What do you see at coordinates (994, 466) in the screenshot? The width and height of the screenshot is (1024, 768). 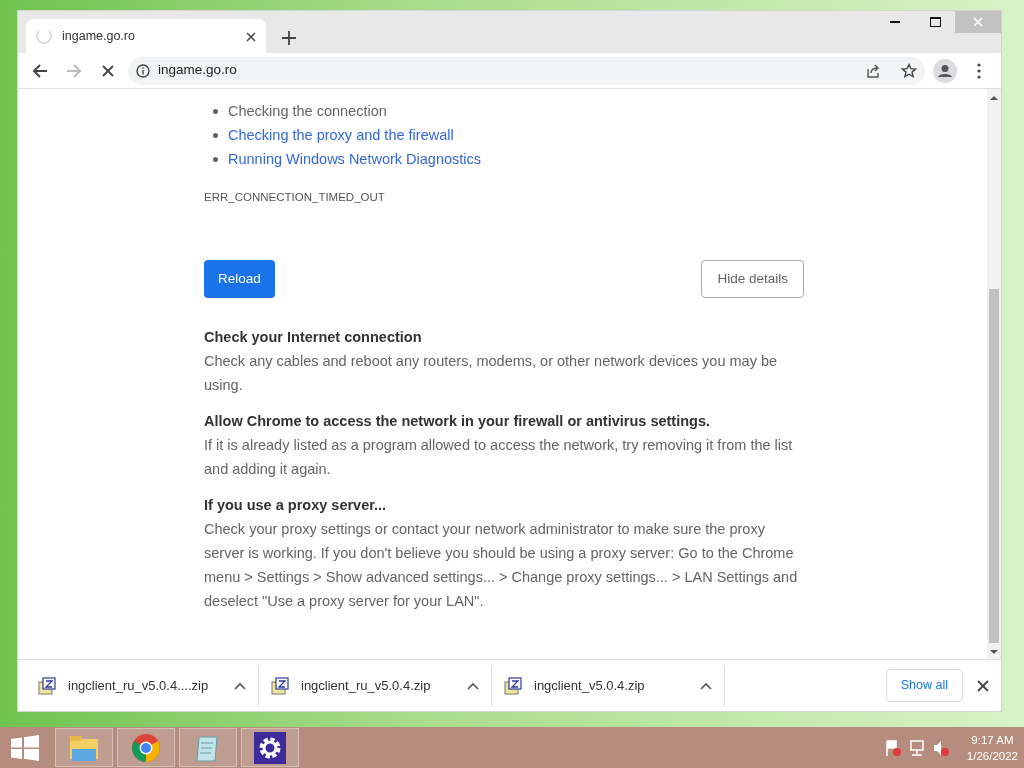 I see `scrollbar-thumb` at bounding box center [994, 466].